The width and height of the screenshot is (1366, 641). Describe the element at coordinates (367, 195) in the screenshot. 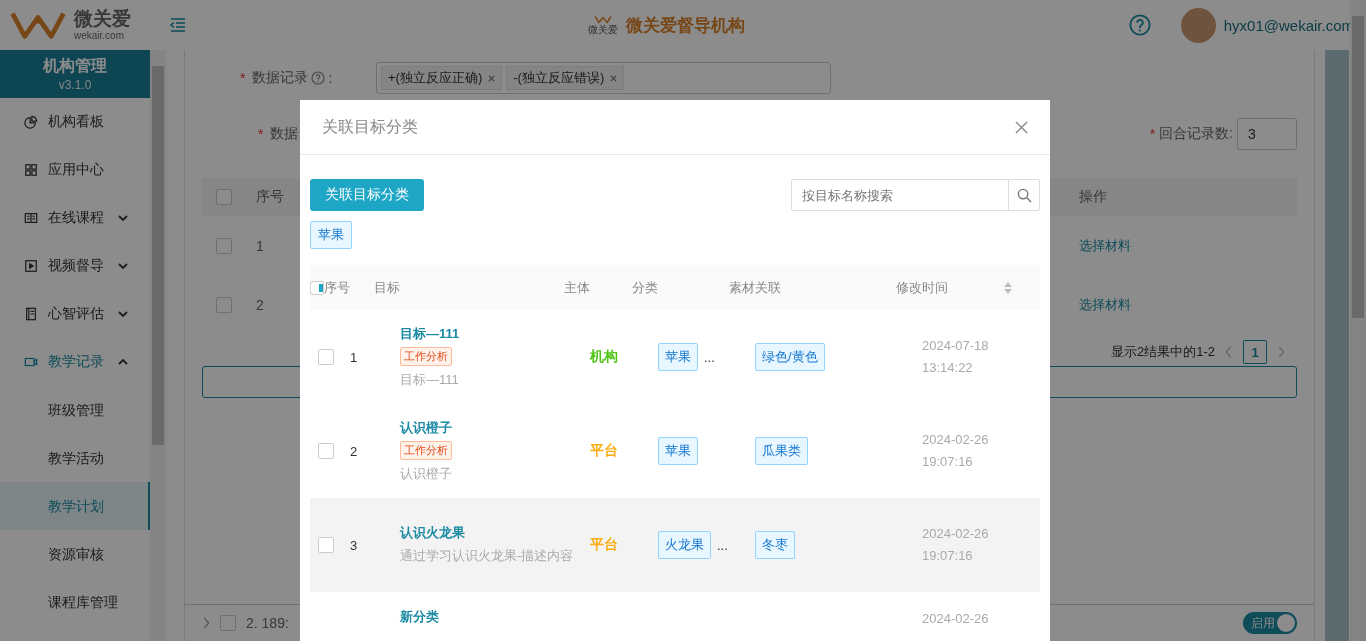

I see `link-category-button: 关联目标分类` at that location.